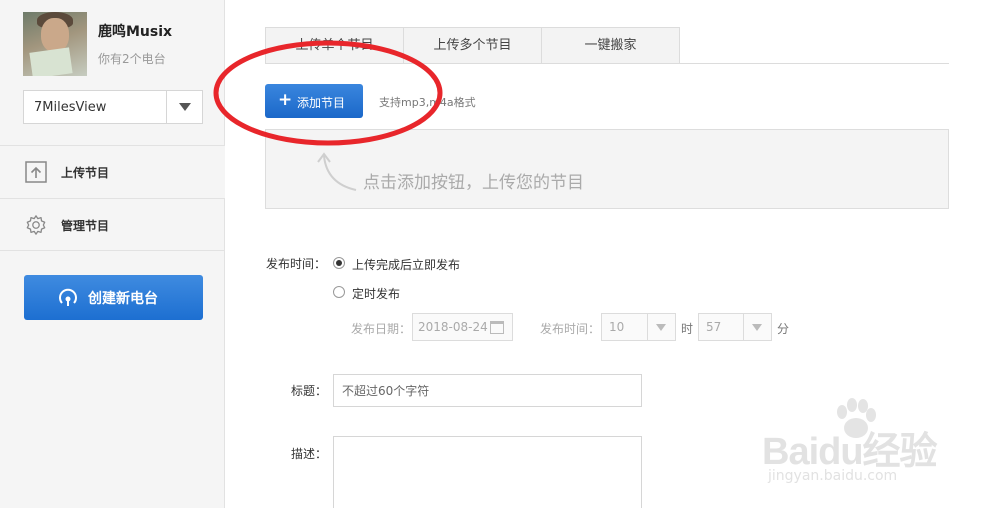 This screenshot has width=1000, height=508. Describe the element at coordinates (381, 329) in the screenshot. I see `publish-date-label: 发布日期：` at that location.